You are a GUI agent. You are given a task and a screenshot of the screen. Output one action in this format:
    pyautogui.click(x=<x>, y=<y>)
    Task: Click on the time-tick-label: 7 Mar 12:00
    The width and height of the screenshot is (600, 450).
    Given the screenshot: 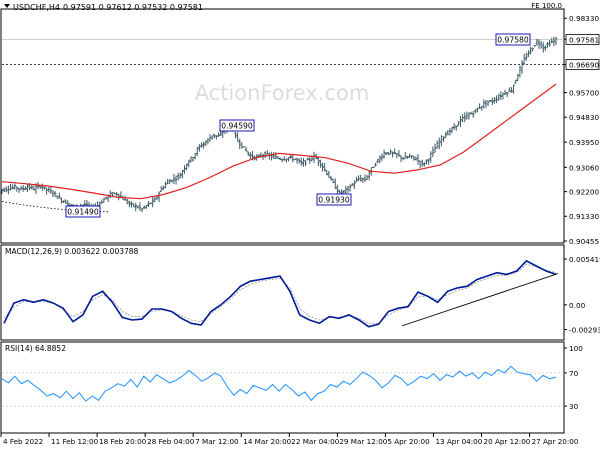 What is the action you would take?
    pyautogui.click(x=217, y=441)
    